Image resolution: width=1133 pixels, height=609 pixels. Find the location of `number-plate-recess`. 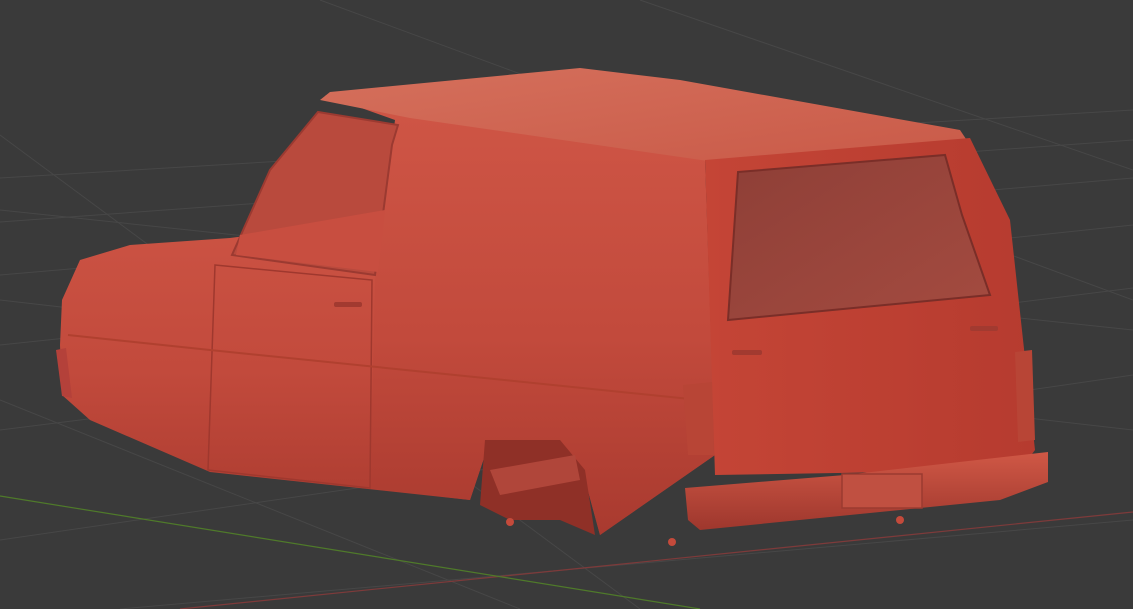

number-plate-recess is located at coordinates (882, 491).